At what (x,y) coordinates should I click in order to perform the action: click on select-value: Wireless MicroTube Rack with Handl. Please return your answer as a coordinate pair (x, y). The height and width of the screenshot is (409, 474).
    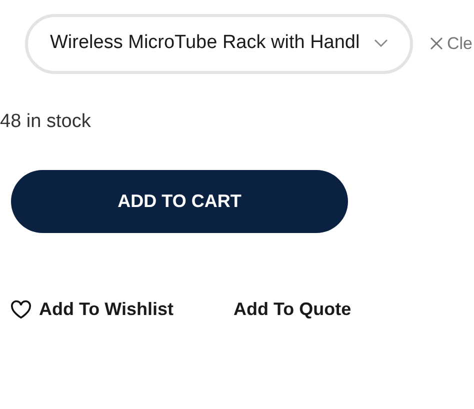
    Looking at the image, I should click on (205, 43).